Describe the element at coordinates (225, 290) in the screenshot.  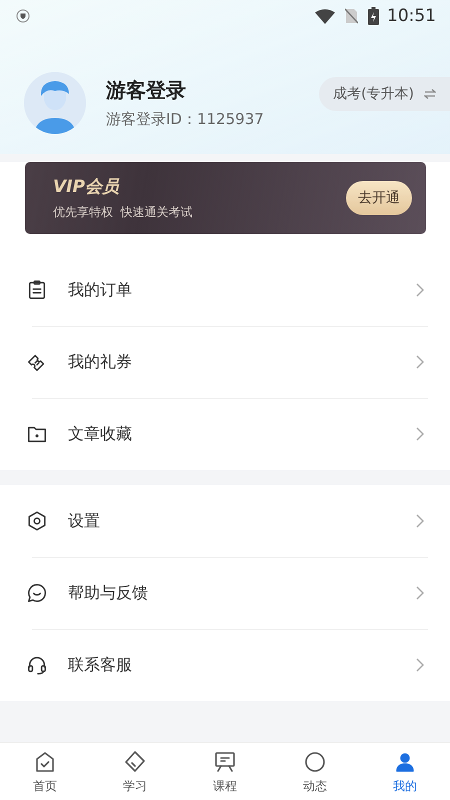
I see `menu-item: 我的订单` at that location.